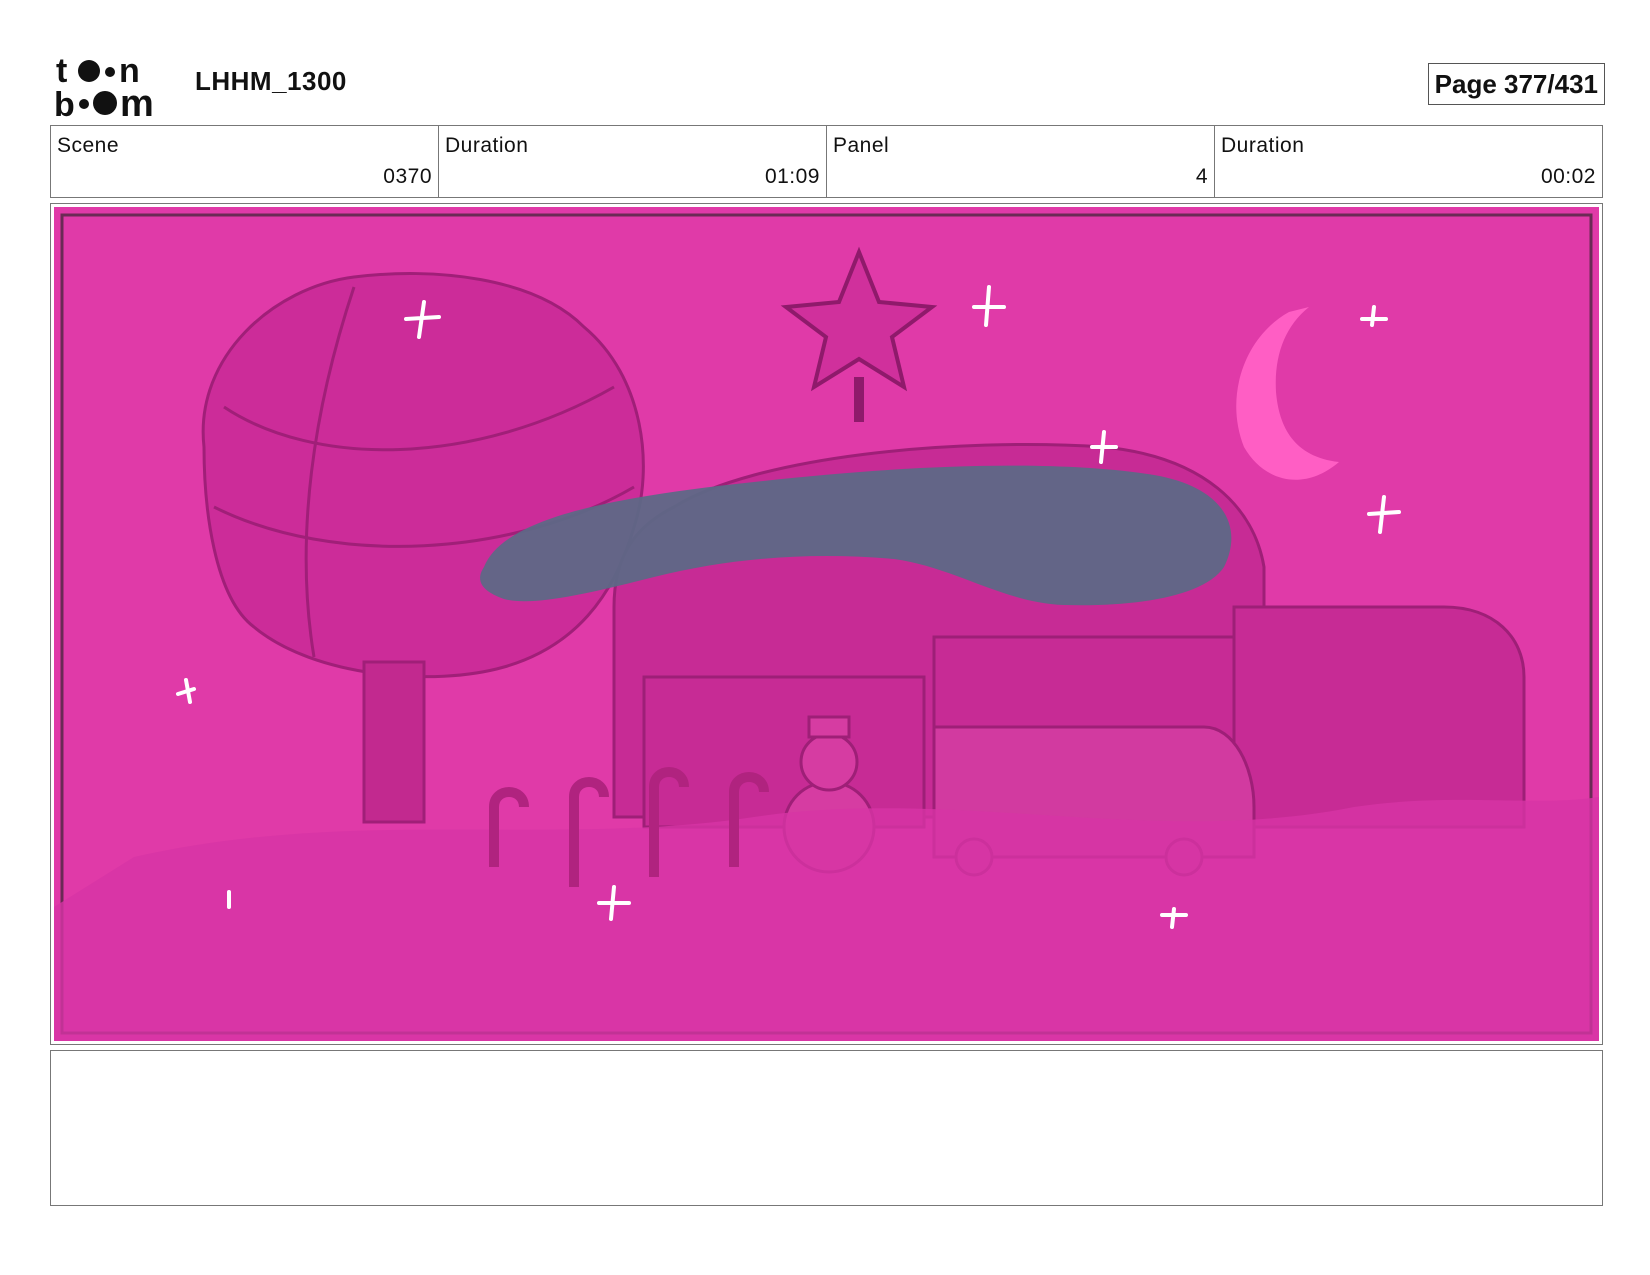 This screenshot has height=1275, width=1650. What do you see at coordinates (1021, 161) in the screenshot?
I see `panel-cell: Panel 4` at bounding box center [1021, 161].